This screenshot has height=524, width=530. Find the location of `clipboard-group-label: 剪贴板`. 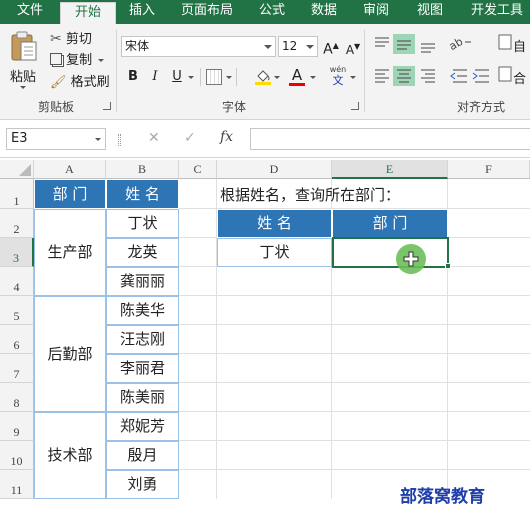

clipboard-group-label: 剪贴板 is located at coordinates (55, 107).